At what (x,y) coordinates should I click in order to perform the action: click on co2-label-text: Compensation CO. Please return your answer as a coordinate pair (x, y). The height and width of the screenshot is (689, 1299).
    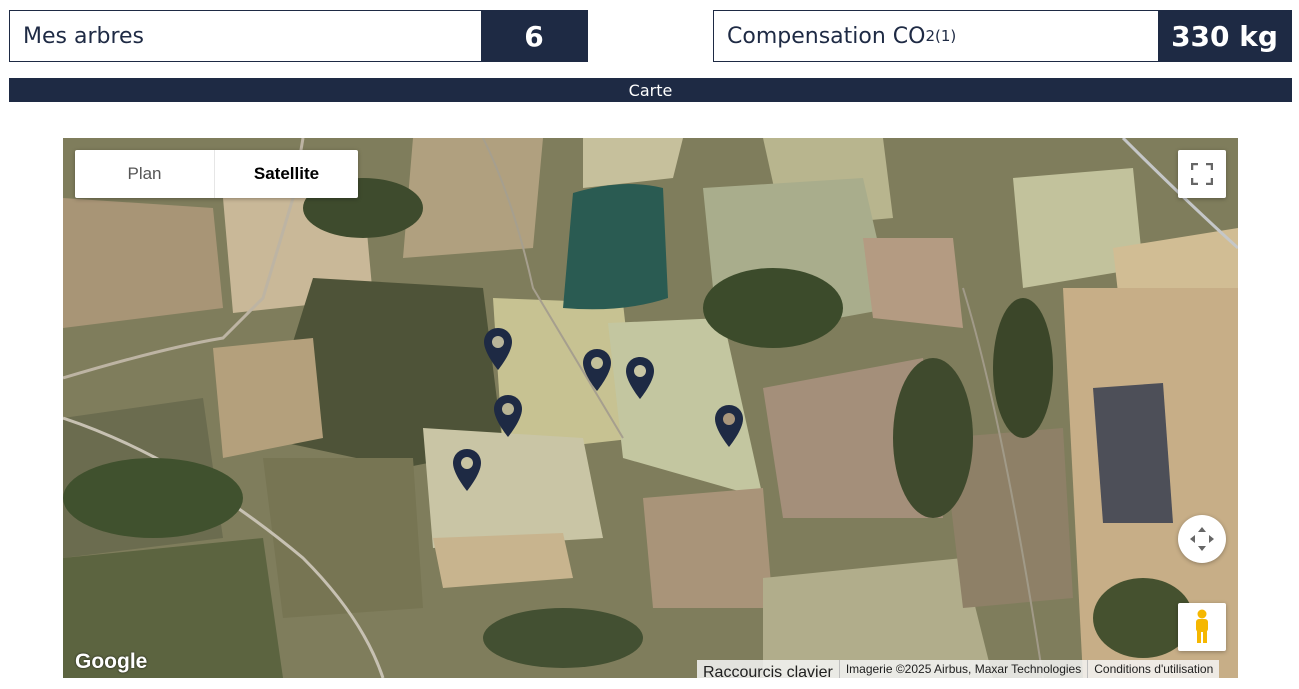
    Looking at the image, I should click on (826, 36).